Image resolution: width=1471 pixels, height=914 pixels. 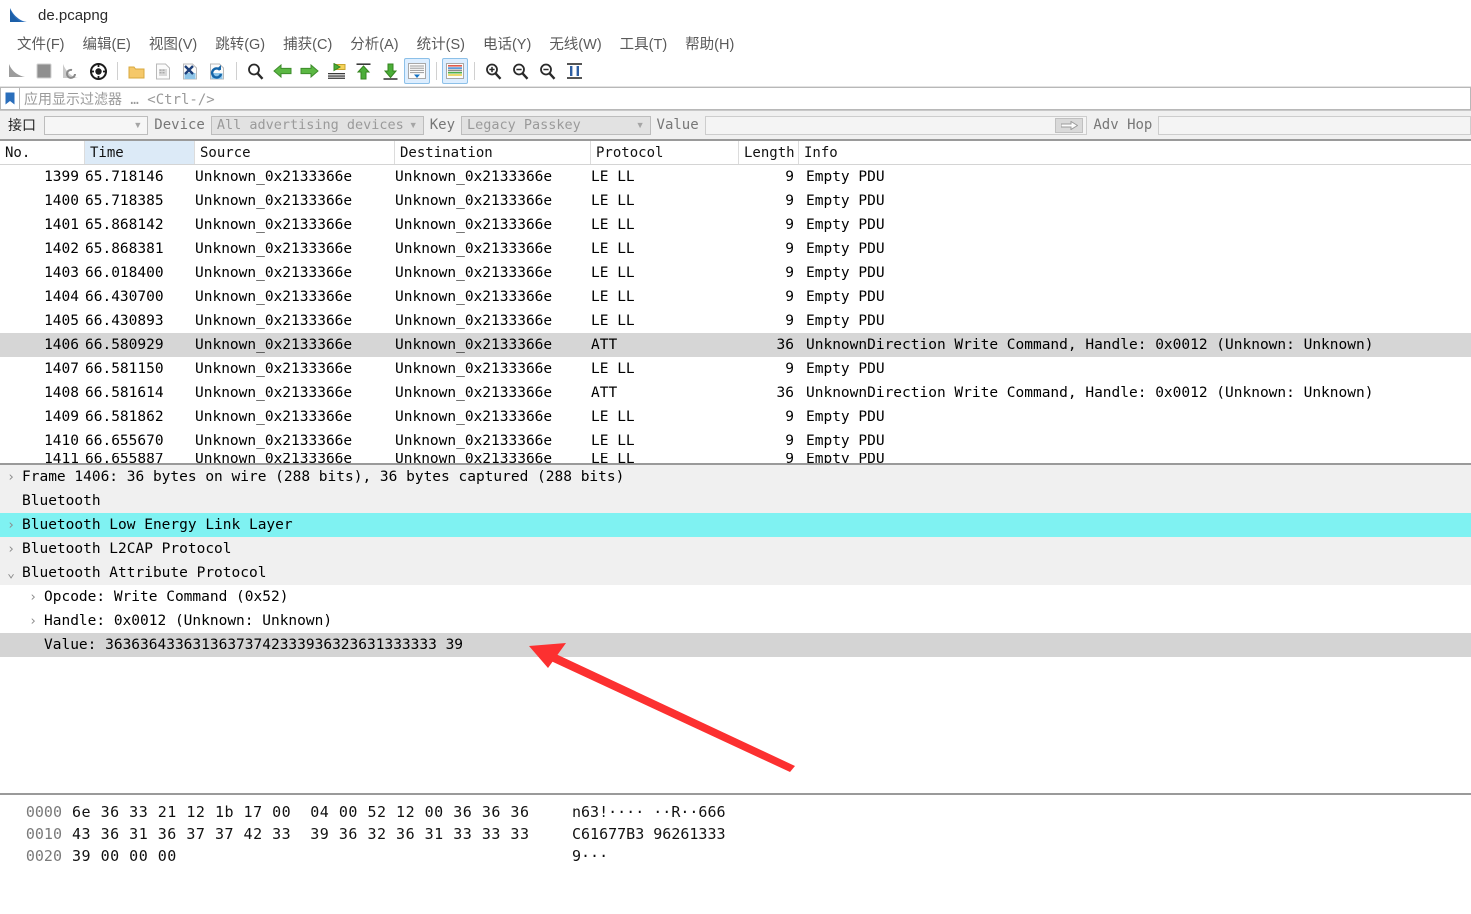 I want to click on value-input, so click(x=896, y=125).